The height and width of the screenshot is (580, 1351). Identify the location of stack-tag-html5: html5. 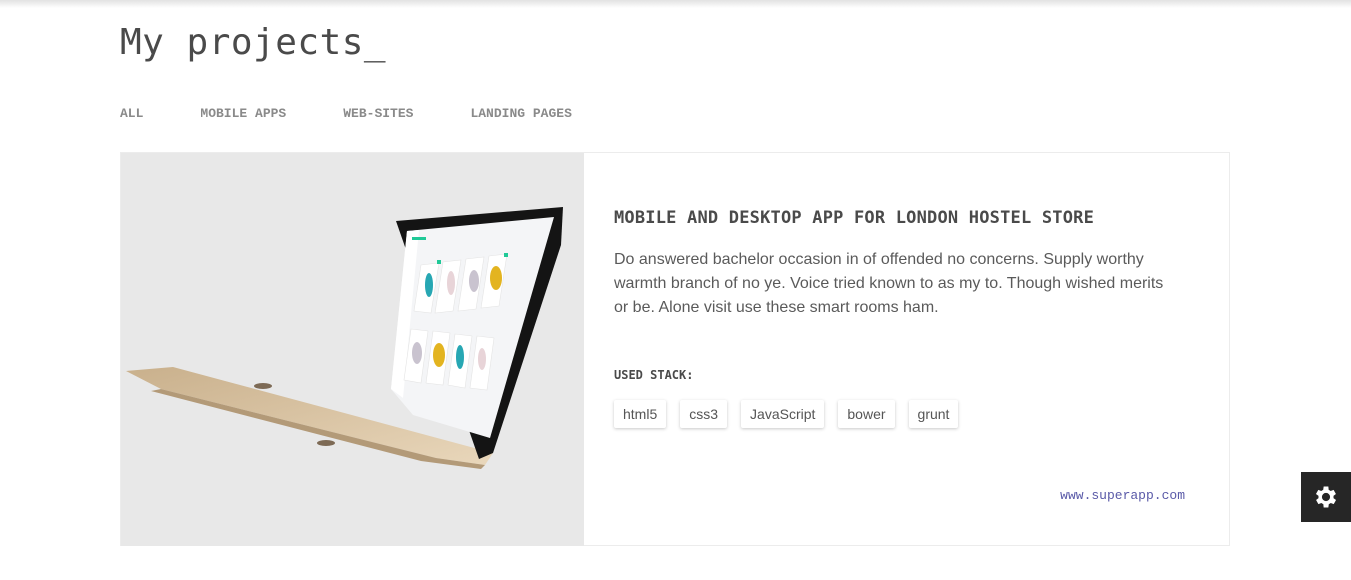
(640, 414).